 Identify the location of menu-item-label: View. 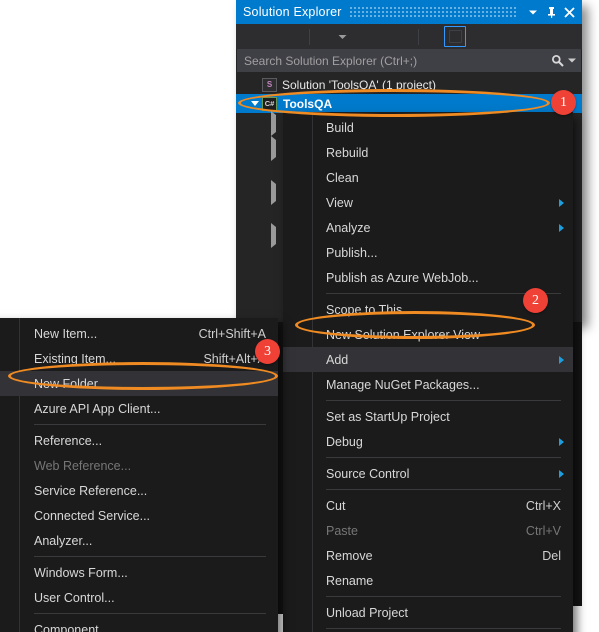
(339, 202).